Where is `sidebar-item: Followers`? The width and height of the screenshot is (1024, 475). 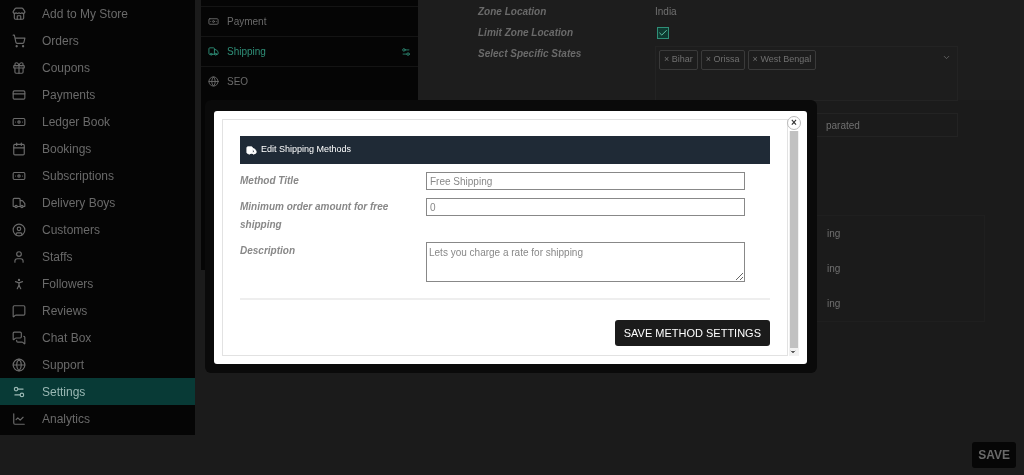
sidebar-item: Followers is located at coordinates (97, 283).